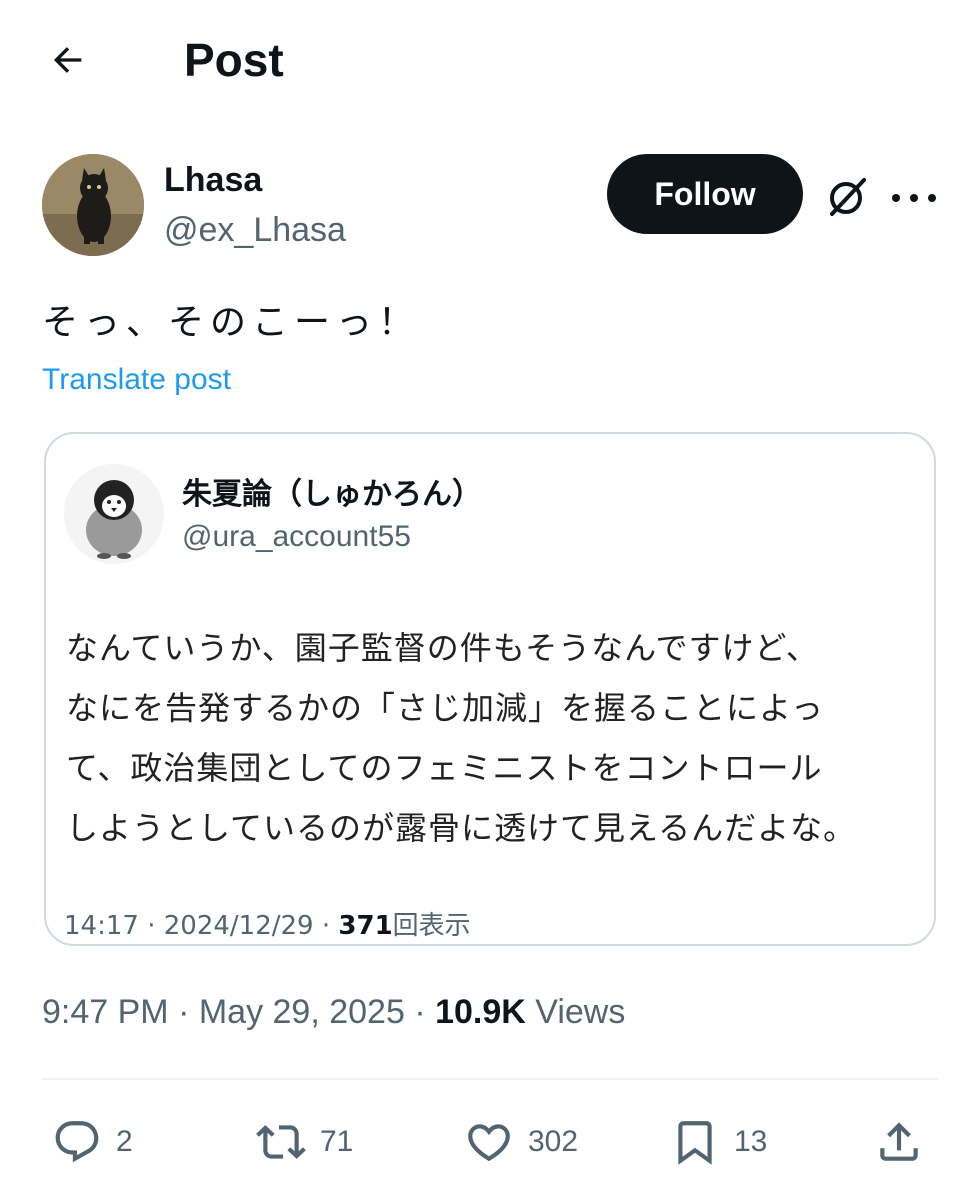 The height and width of the screenshot is (1200, 980). What do you see at coordinates (302, 1012) in the screenshot?
I see `post-date: May 29, 2025` at bounding box center [302, 1012].